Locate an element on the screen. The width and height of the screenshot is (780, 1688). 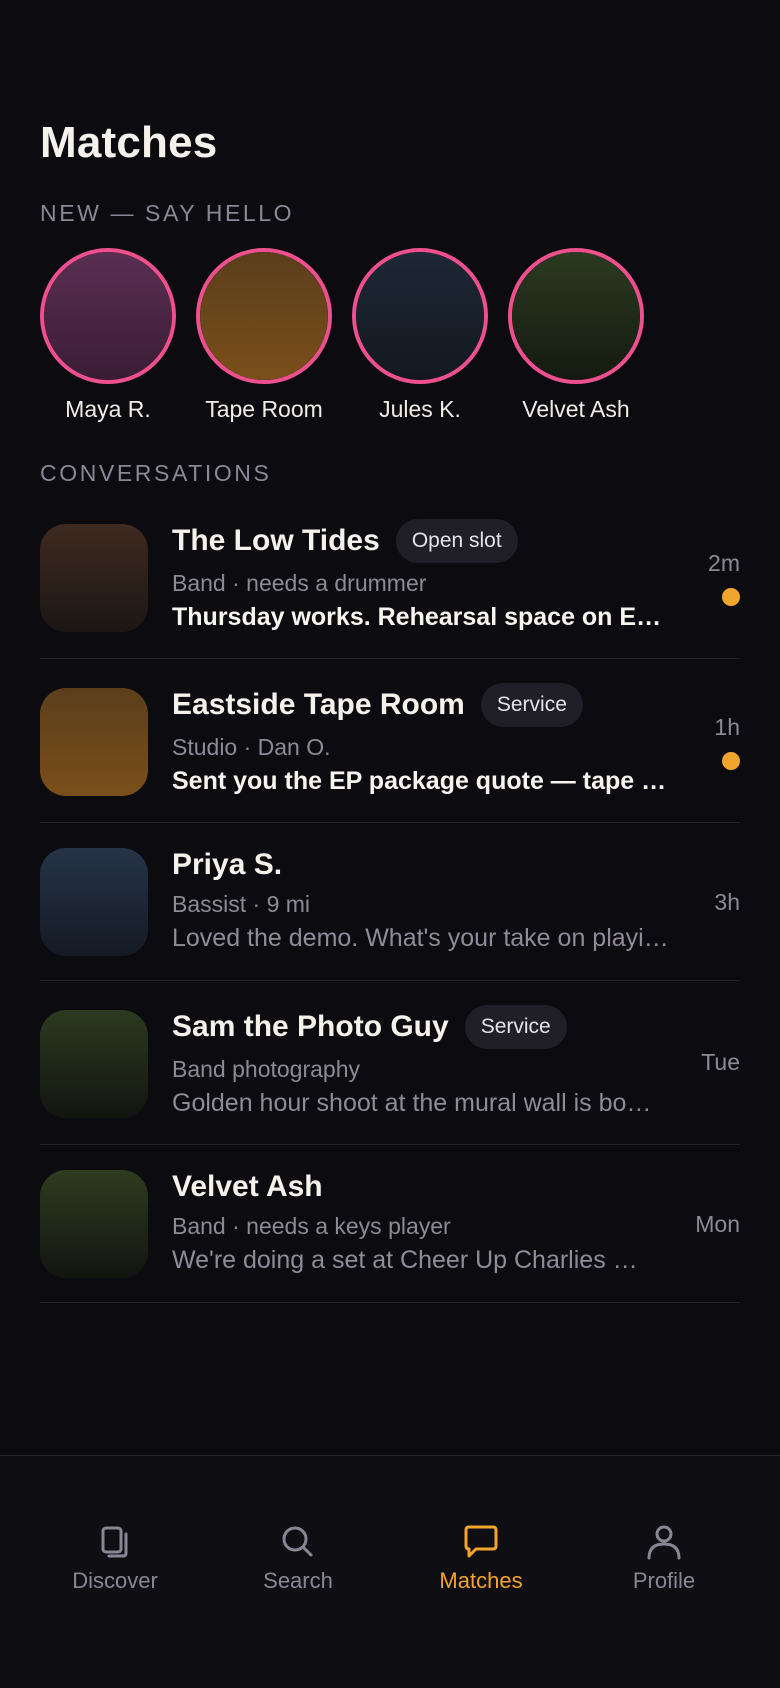
chat-bubble-icon is located at coordinates (481, 1541).